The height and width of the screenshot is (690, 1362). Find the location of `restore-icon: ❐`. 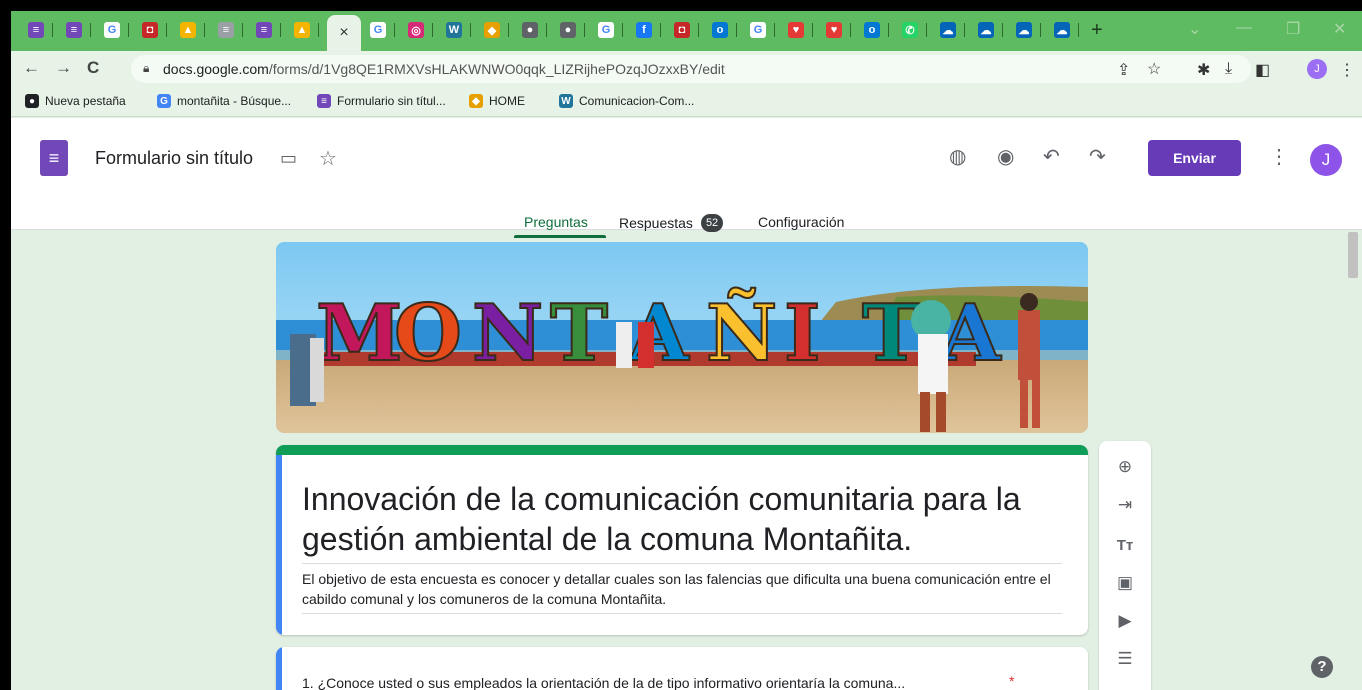

restore-icon: ❐ is located at coordinates (1293, 29).